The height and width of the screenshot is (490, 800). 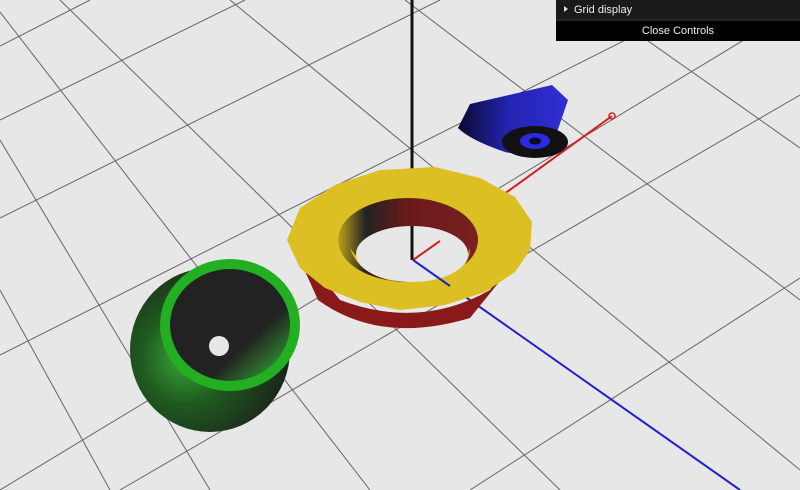 I want to click on close-controls-button: Close Controls, so click(x=678, y=30).